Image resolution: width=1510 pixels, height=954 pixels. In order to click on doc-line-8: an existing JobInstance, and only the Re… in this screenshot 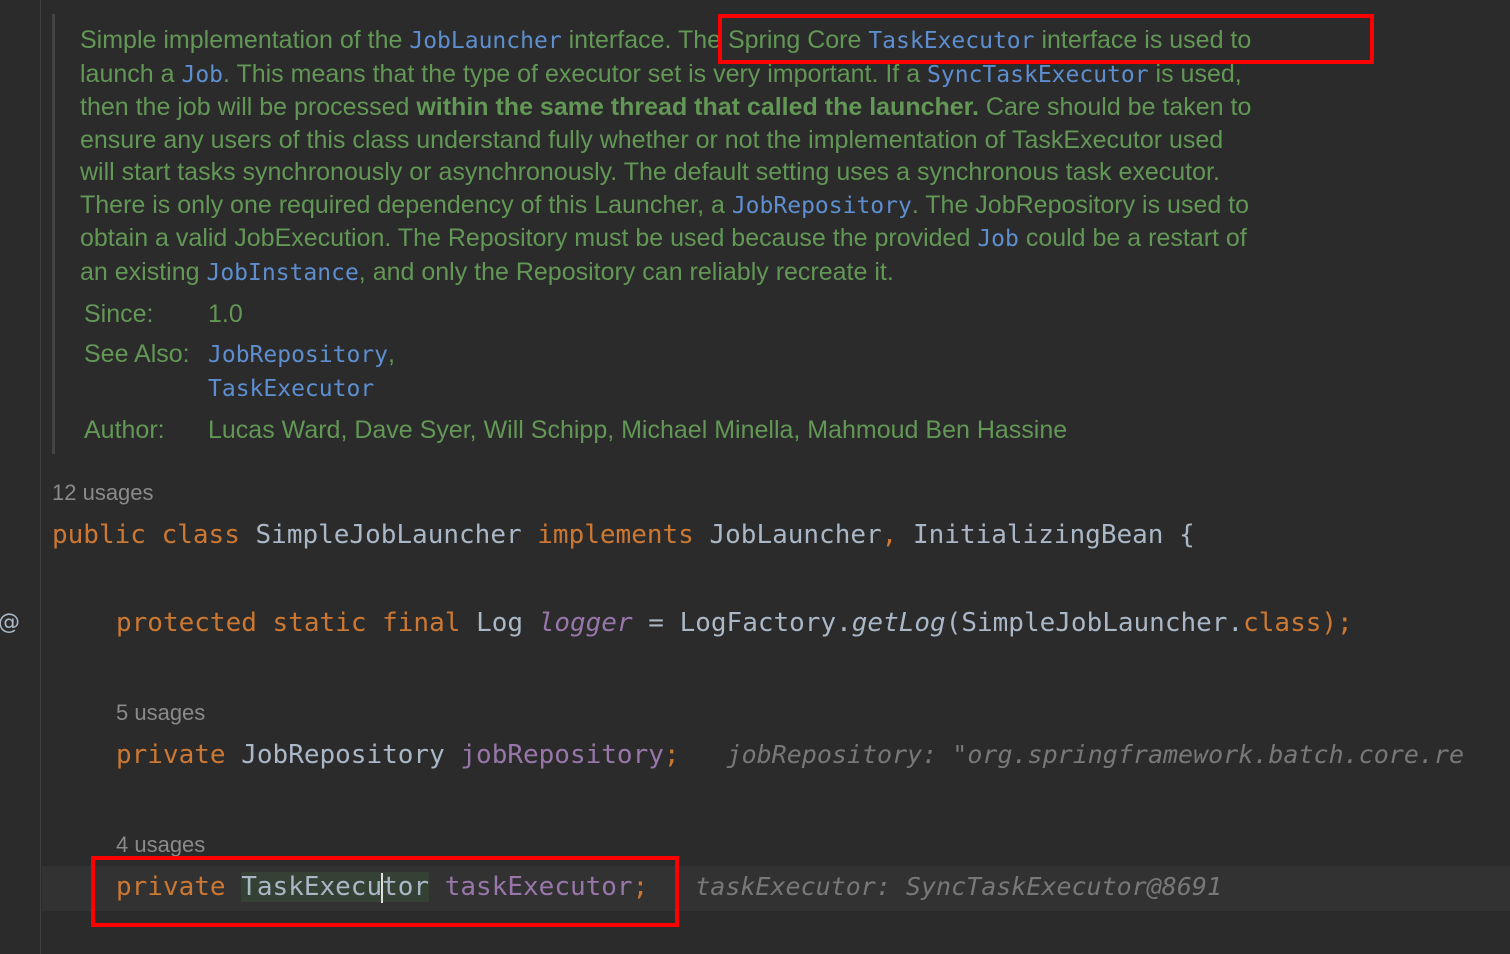, I will do `click(487, 271)`.